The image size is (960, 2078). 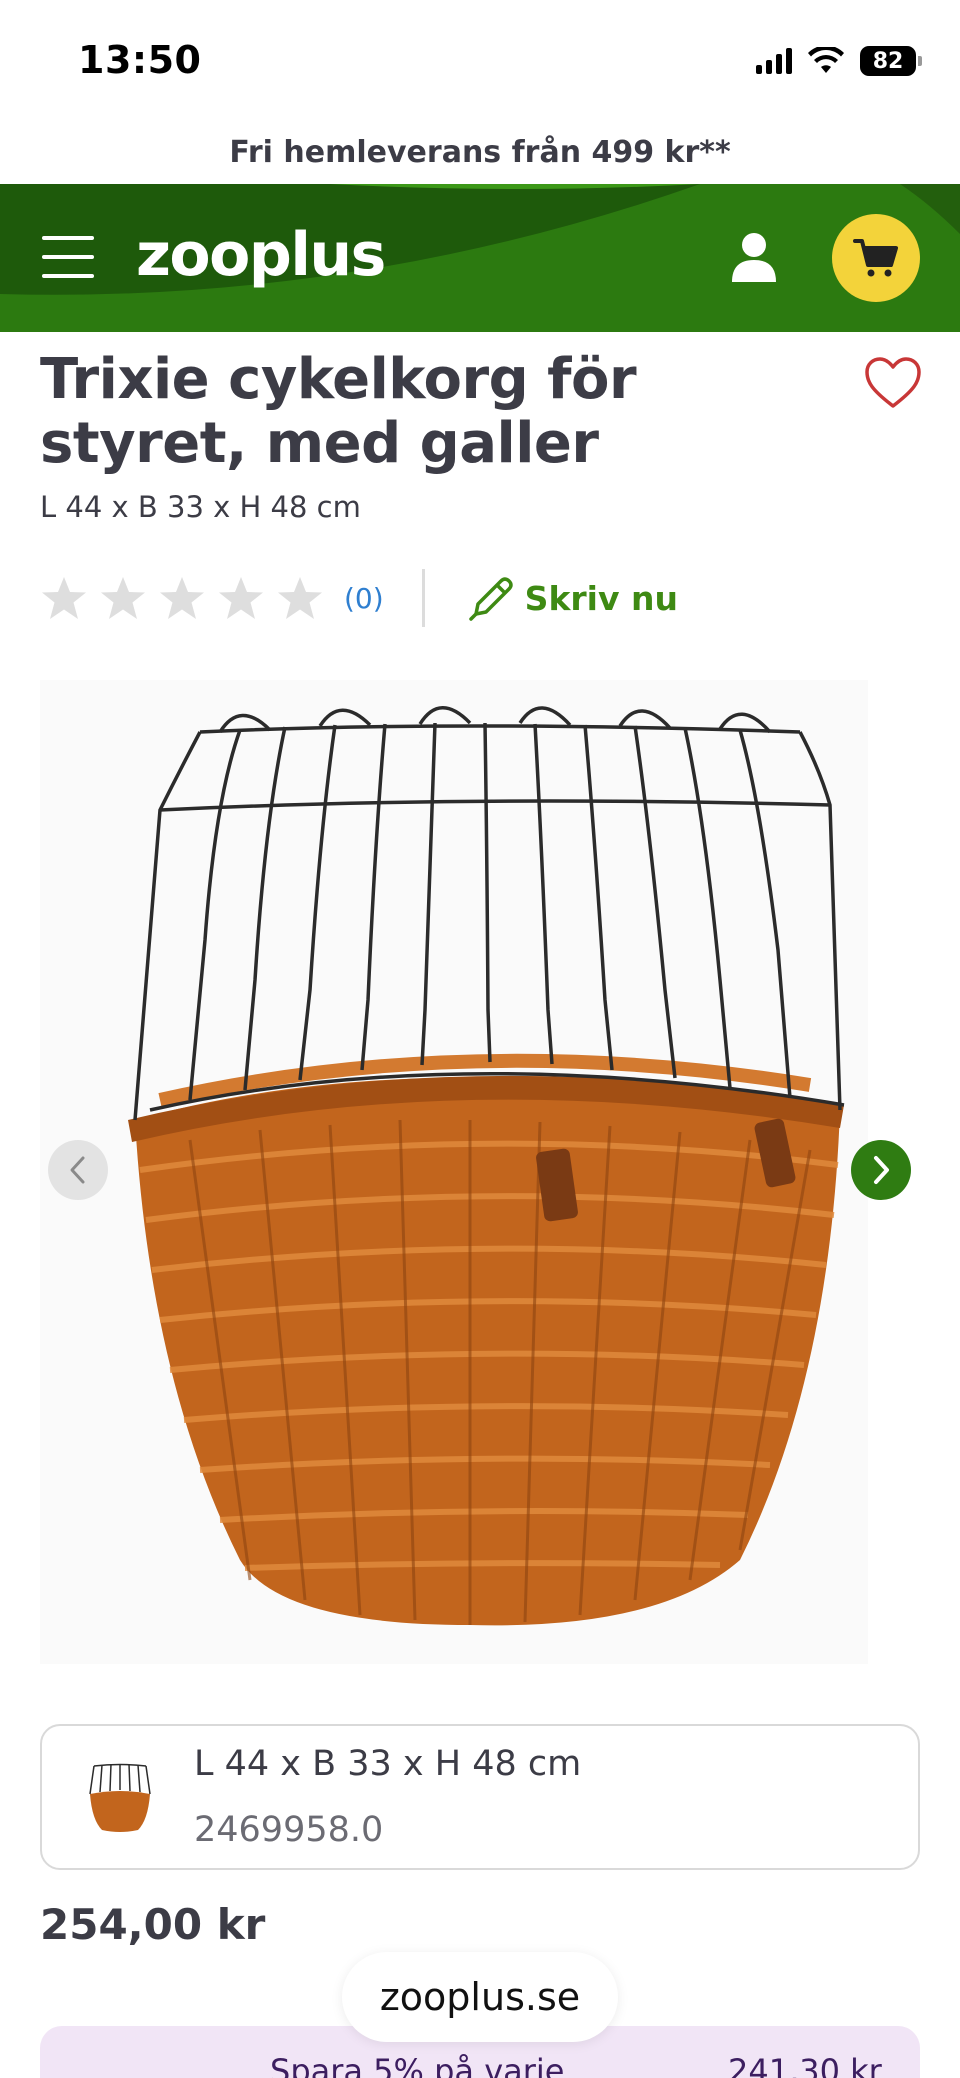 I want to click on wifi-icon, so click(x=826, y=60).